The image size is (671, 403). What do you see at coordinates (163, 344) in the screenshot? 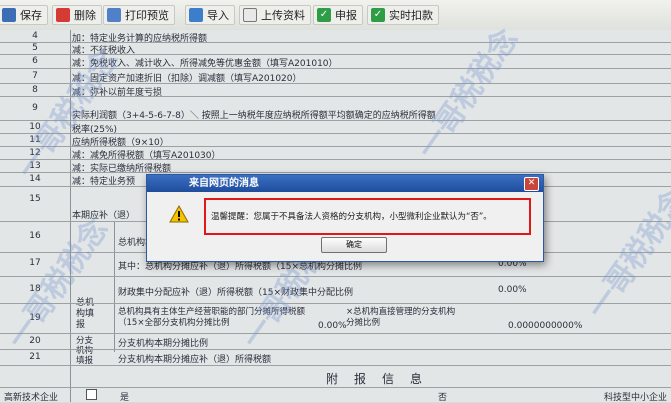
I see `row-label: 分支机构本期分摊比例` at bounding box center [163, 344].